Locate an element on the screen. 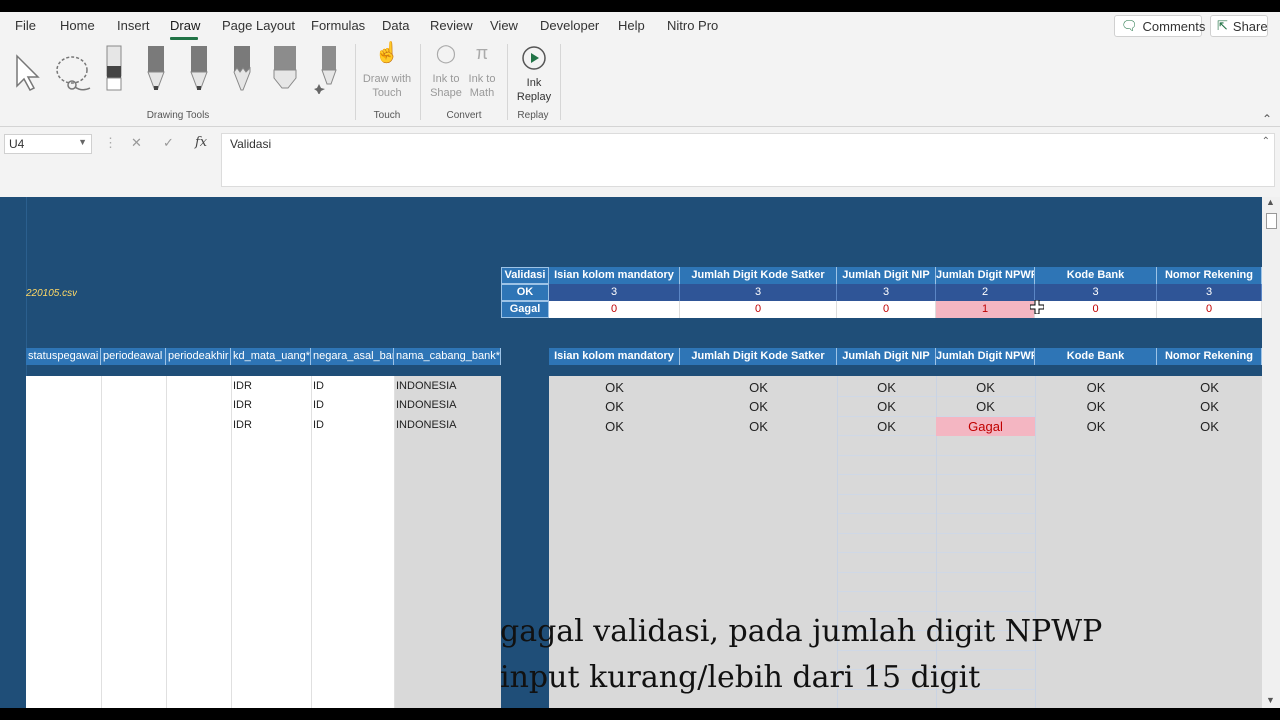 This screenshot has height=720, width=1280. insert-function-icon: fx is located at coordinates (201, 142).